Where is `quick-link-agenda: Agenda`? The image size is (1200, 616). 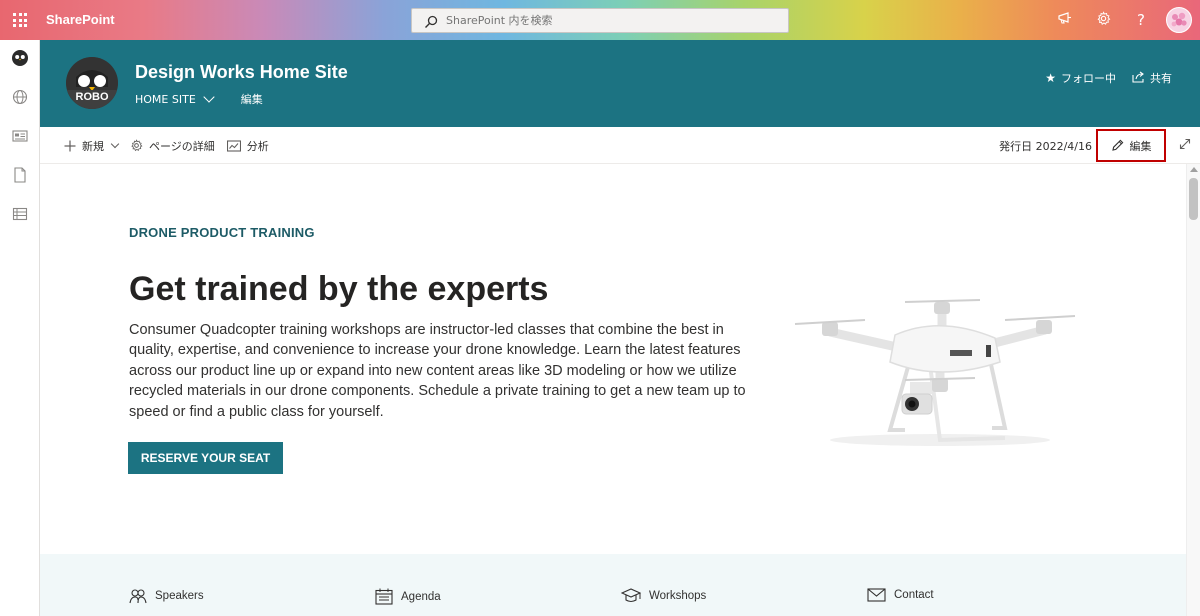 quick-link-agenda: Agenda is located at coordinates (408, 596).